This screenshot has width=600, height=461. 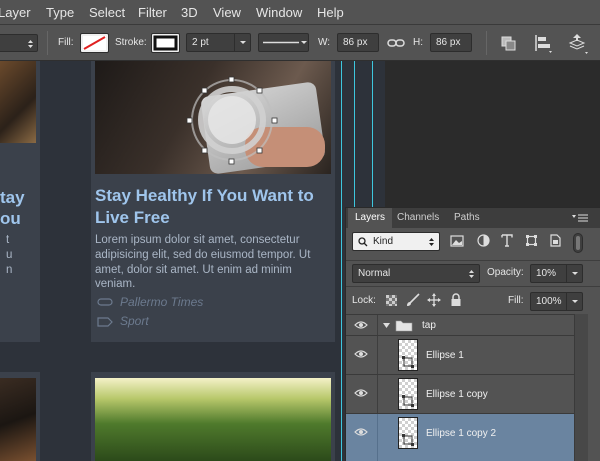 I want to click on smart-object-filter-icon, so click(x=555, y=240).